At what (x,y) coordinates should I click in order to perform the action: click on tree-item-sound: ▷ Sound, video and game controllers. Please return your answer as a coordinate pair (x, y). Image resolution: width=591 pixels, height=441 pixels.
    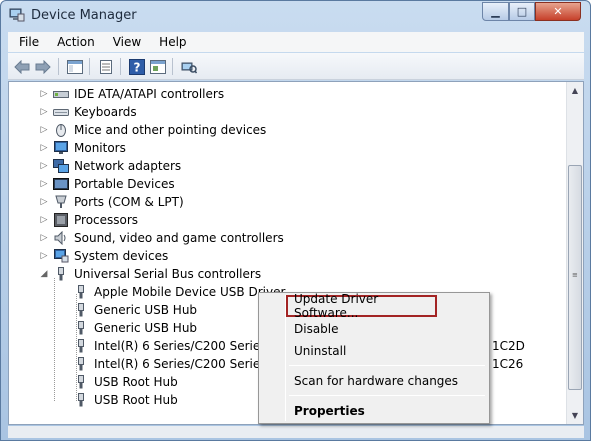
    Looking at the image, I should click on (161, 238).